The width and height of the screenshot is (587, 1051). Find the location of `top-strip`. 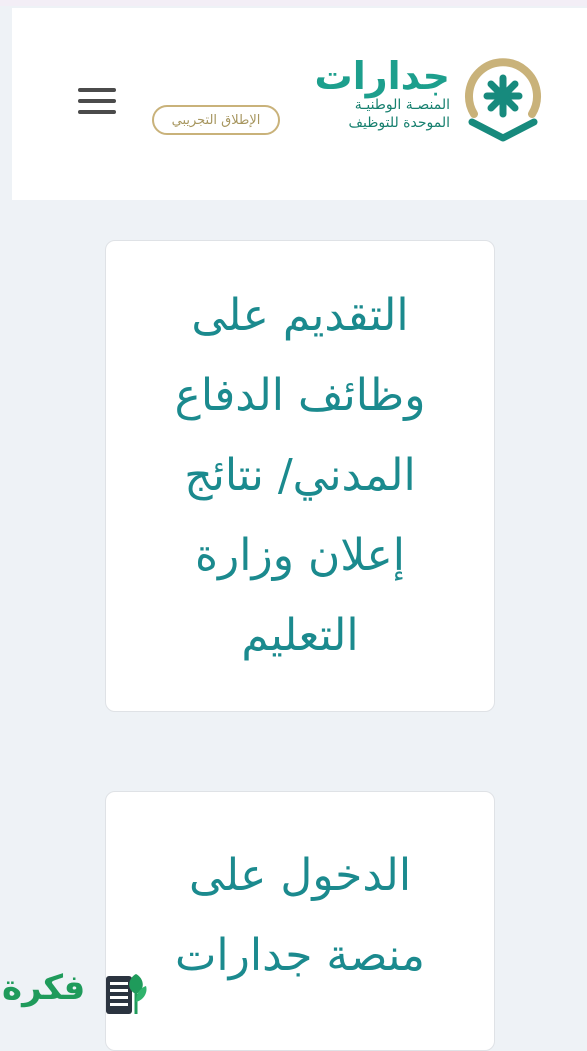

top-strip is located at coordinates (293, 3).